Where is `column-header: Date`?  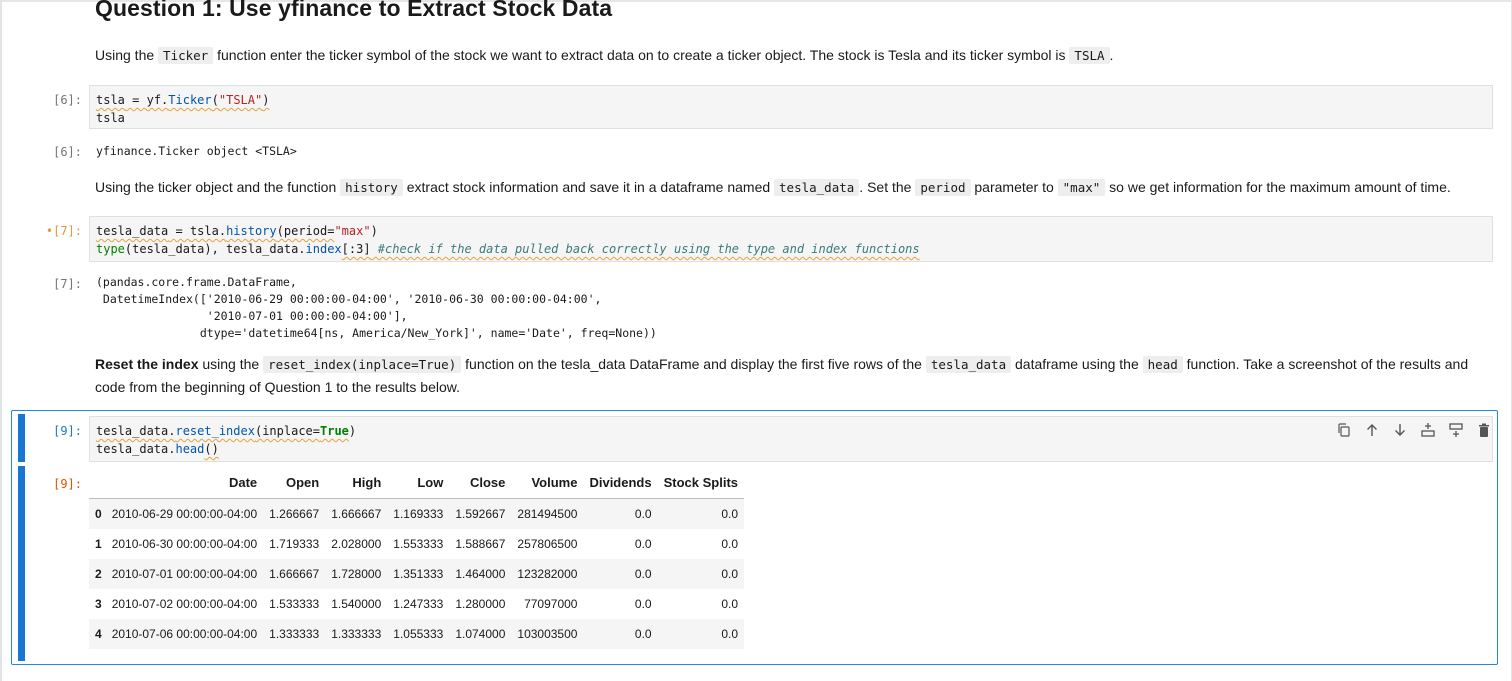
column-header: Date is located at coordinates (184, 485).